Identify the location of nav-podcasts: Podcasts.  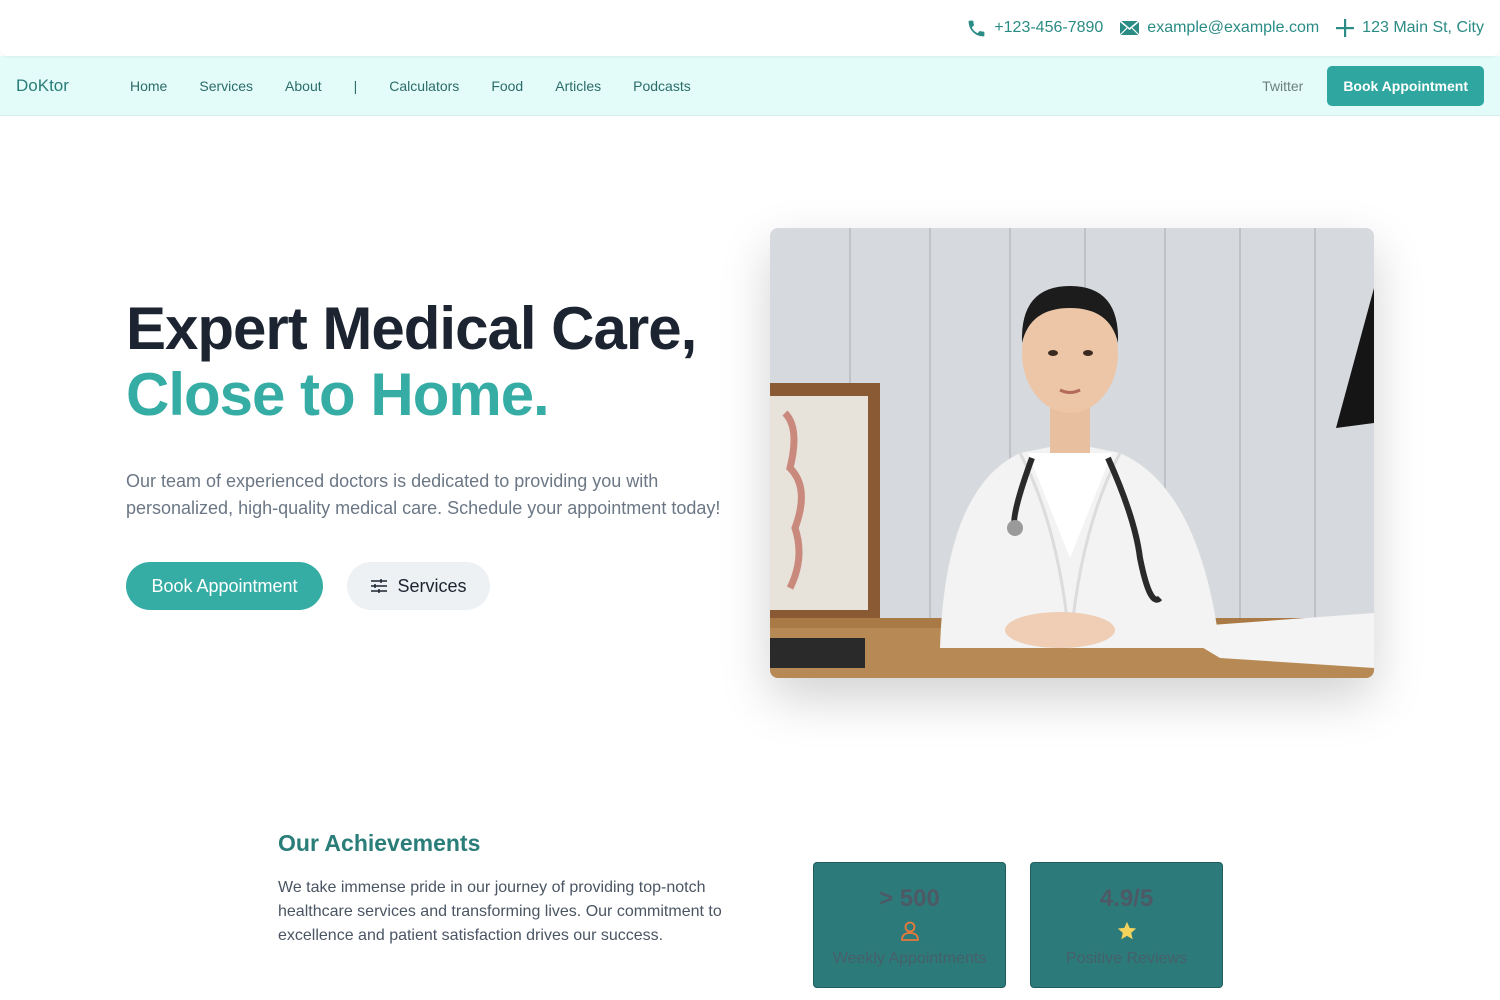
(662, 86).